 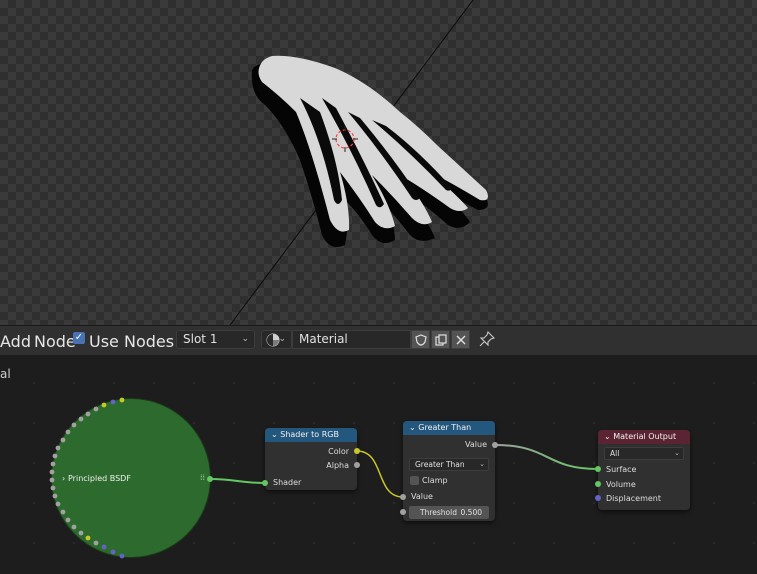 What do you see at coordinates (438, 512) in the screenshot?
I see `threshold-label: Threshold` at bounding box center [438, 512].